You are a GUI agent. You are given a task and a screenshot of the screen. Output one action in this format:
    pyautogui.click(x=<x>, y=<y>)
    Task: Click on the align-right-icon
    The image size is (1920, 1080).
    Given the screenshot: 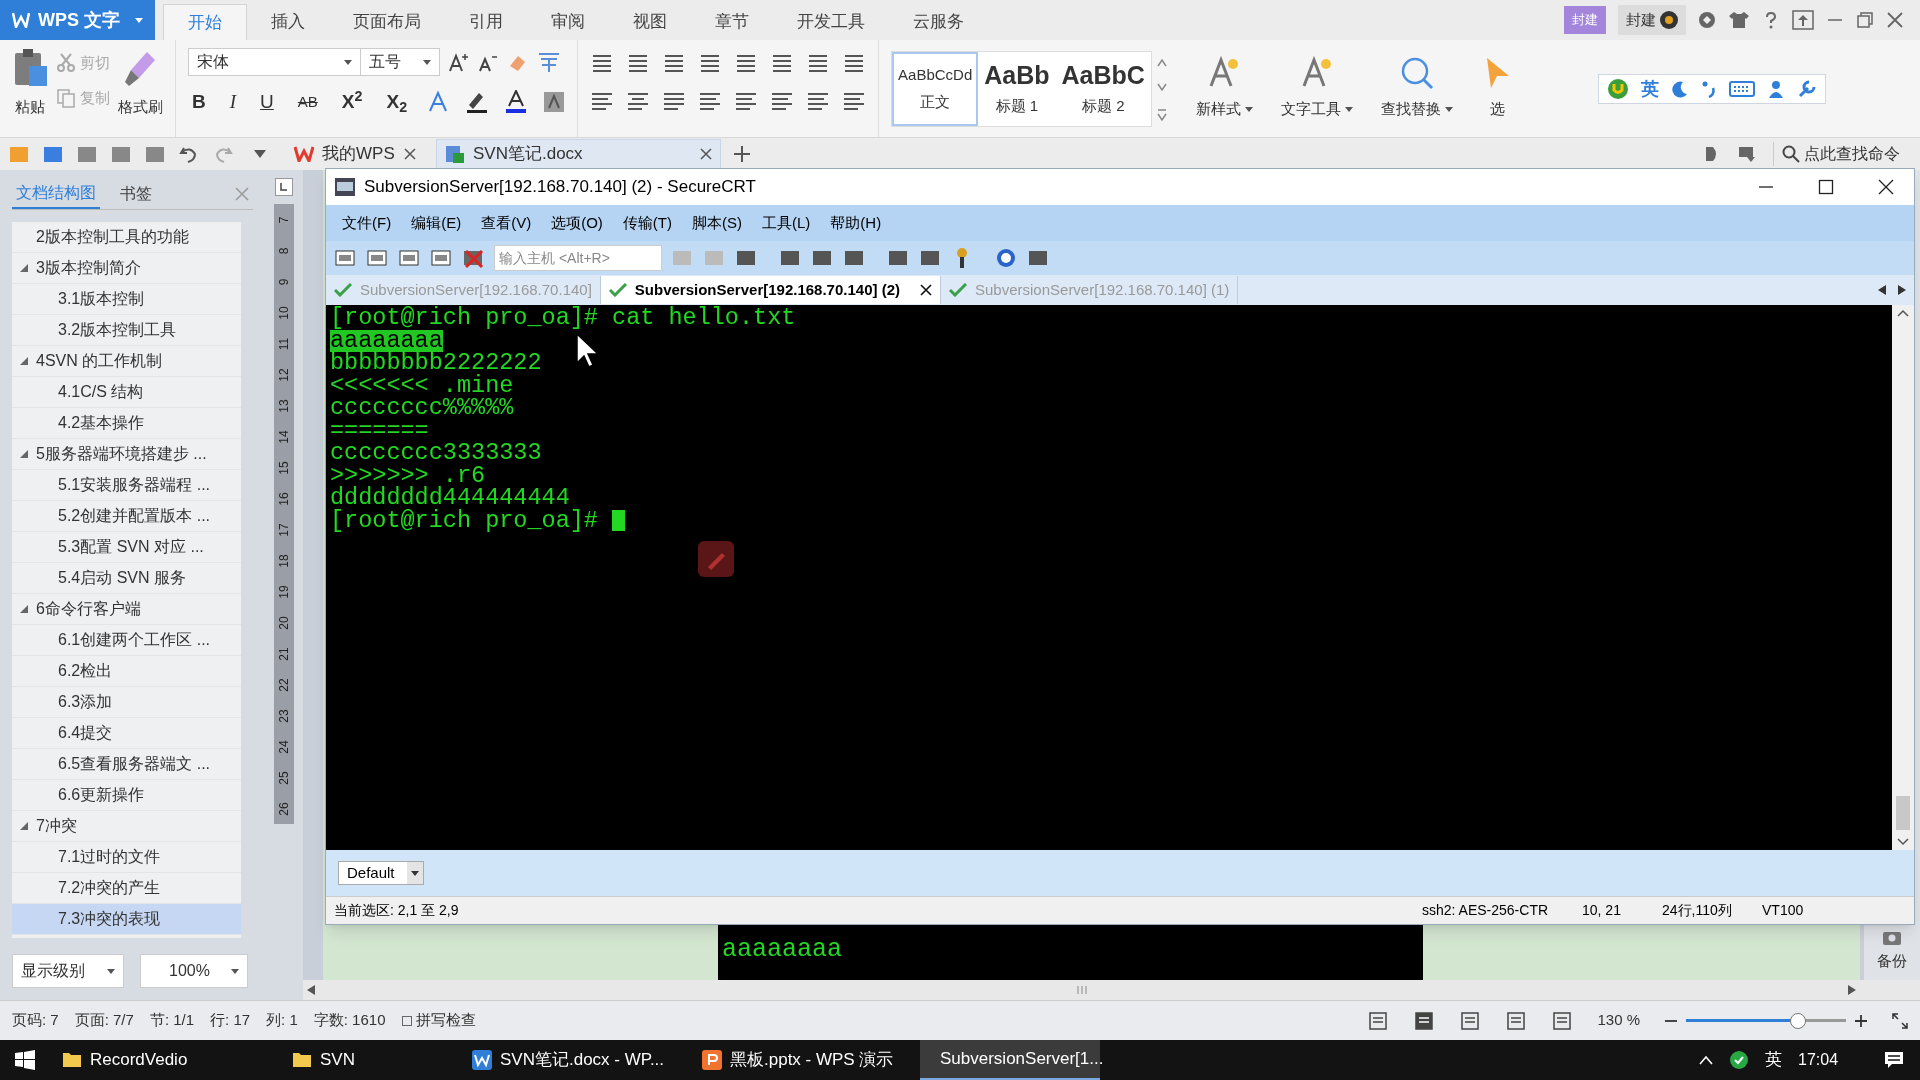 What is the action you would take?
    pyautogui.click(x=674, y=101)
    